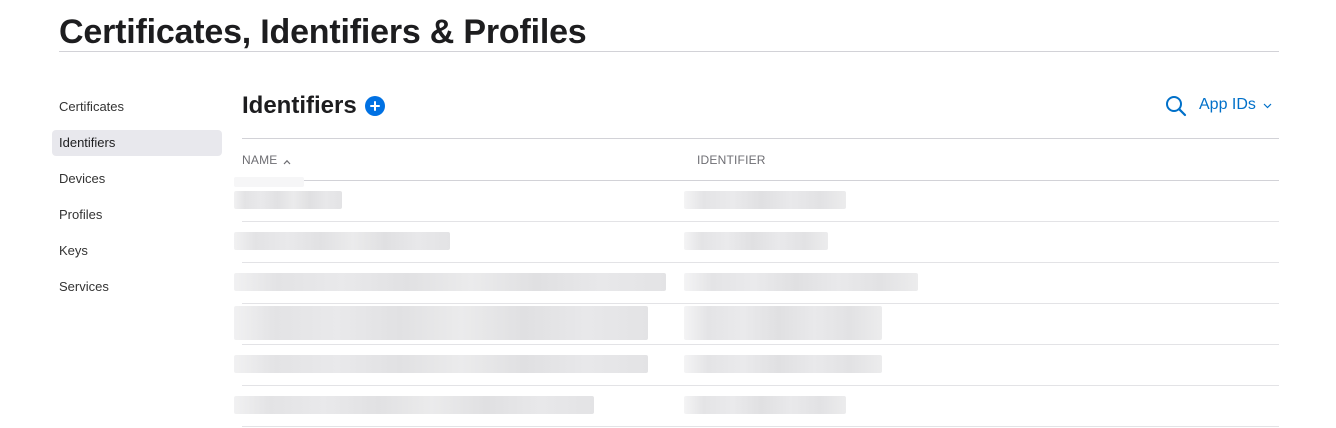 This screenshot has height=428, width=1336. What do you see at coordinates (299, 105) in the screenshot?
I see `section-title: Identifiers` at bounding box center [299, 105].